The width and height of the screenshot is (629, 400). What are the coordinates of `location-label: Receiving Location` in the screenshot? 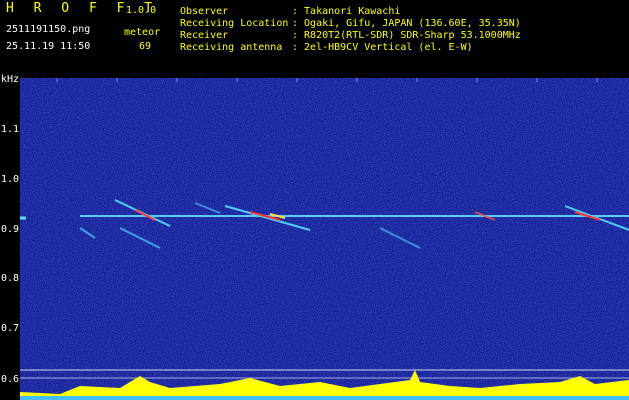 It's located at (234, 23).